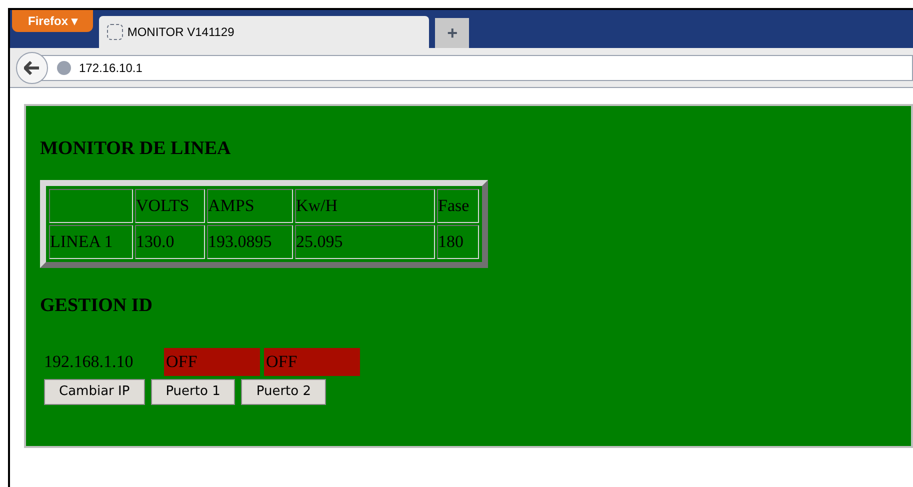  Describe the element at coordinates (136, 149) in the screenshot. I see `page-heading: MONITOR DE LINEA` at that location.